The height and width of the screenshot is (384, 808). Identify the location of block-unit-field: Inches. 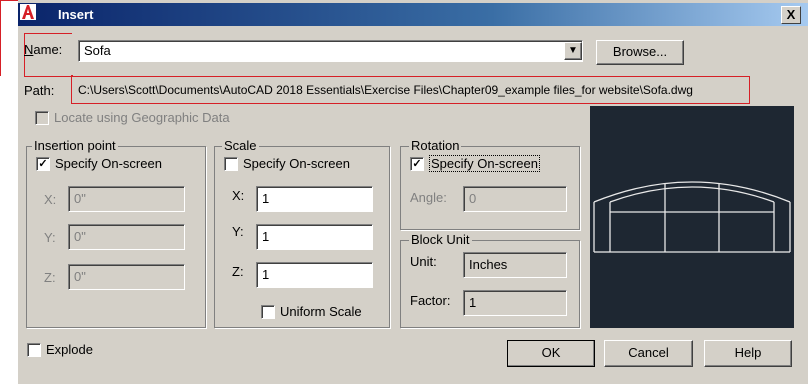
(515, 265).